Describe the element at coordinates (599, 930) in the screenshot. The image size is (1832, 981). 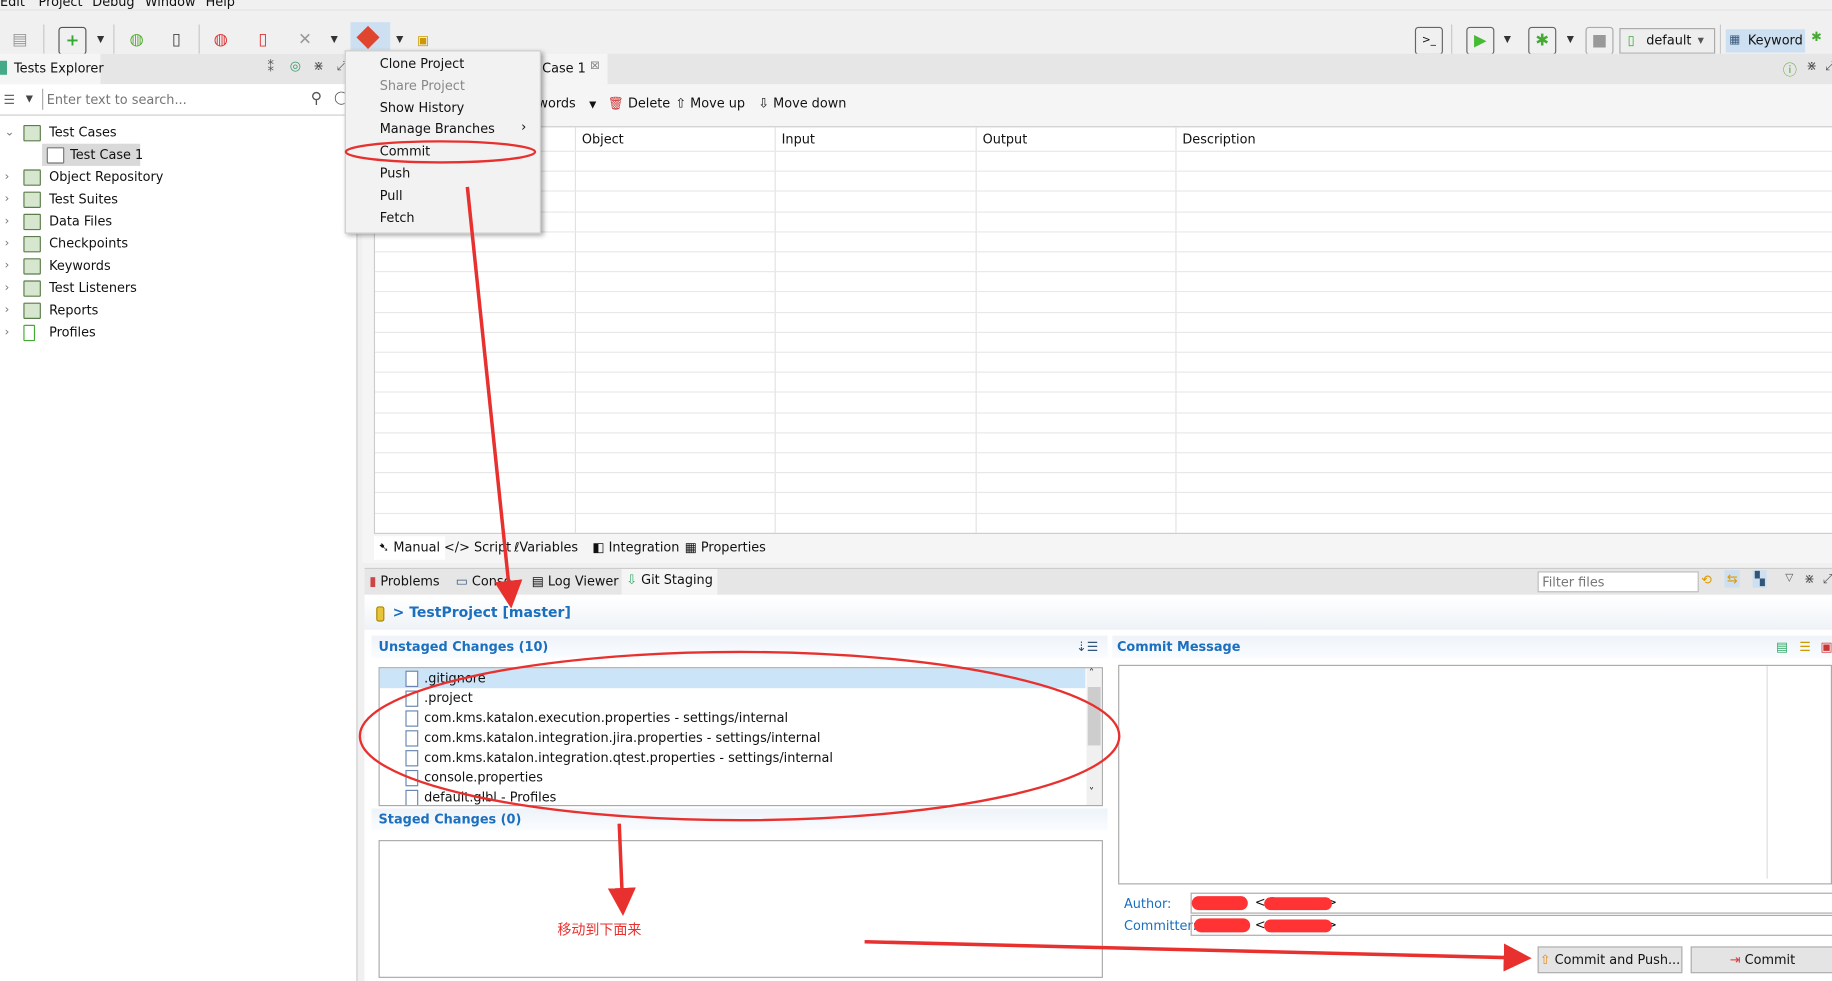
I see `annotation-text: 移动到下面来` at that location.